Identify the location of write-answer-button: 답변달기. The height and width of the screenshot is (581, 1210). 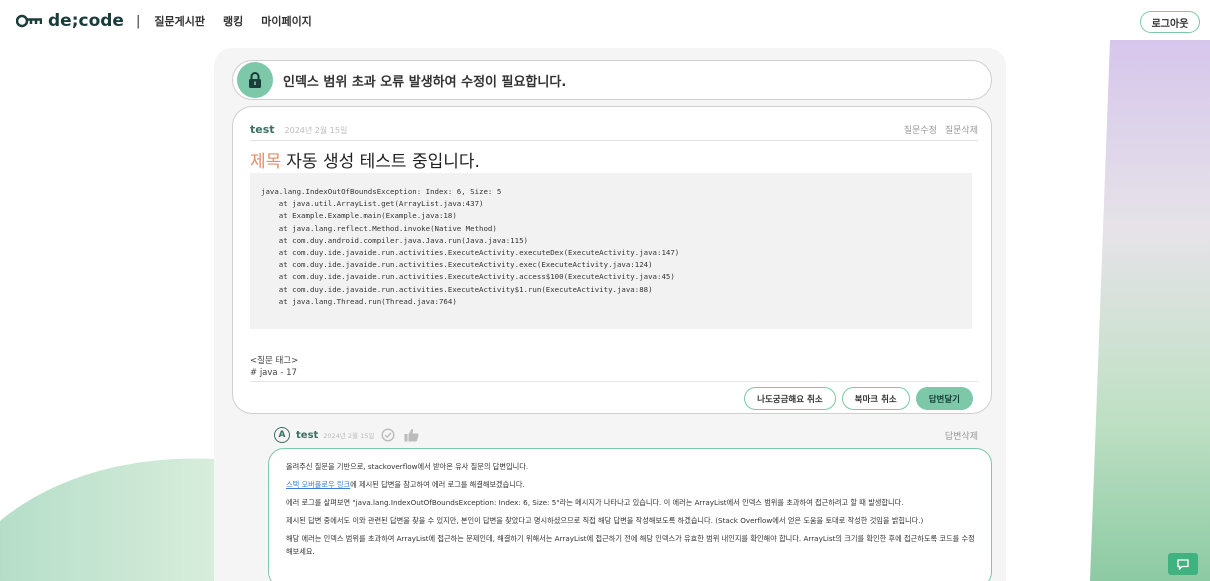
(944, 398).